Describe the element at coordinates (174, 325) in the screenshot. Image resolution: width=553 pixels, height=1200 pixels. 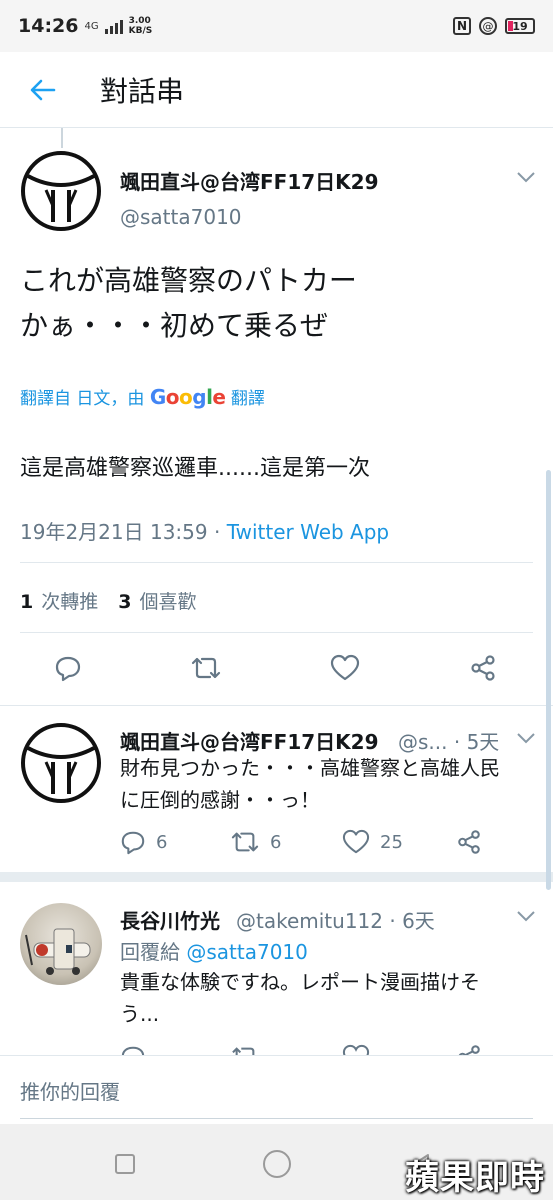
I see `tweet-text-line-2: かぁ・・・初めて乗るぜ` at that location.